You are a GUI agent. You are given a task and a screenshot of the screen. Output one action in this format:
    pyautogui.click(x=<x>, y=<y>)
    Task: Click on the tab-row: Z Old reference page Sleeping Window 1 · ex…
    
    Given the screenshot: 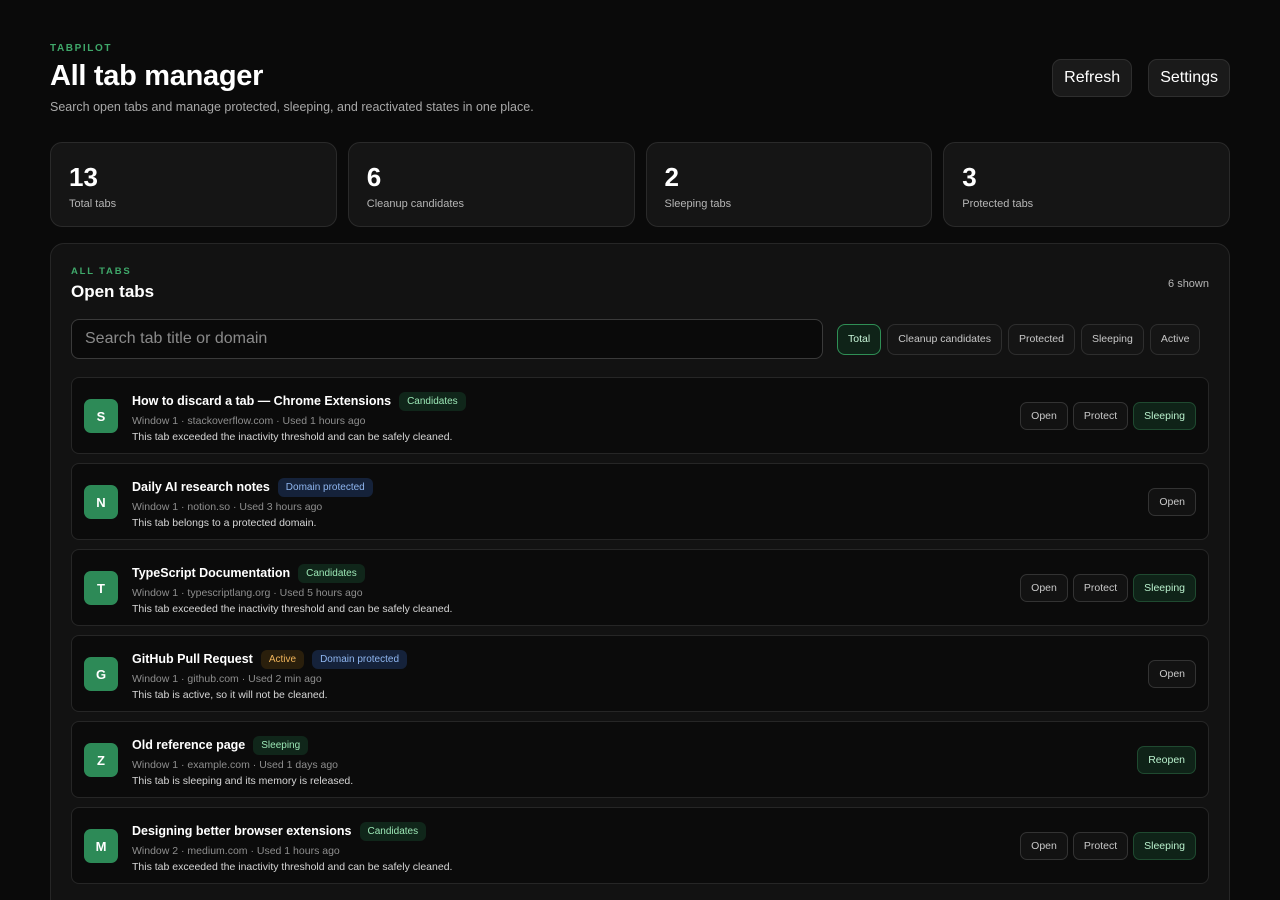 What is the action you would take?
    pyautogui.click(x=640, y=759)
    